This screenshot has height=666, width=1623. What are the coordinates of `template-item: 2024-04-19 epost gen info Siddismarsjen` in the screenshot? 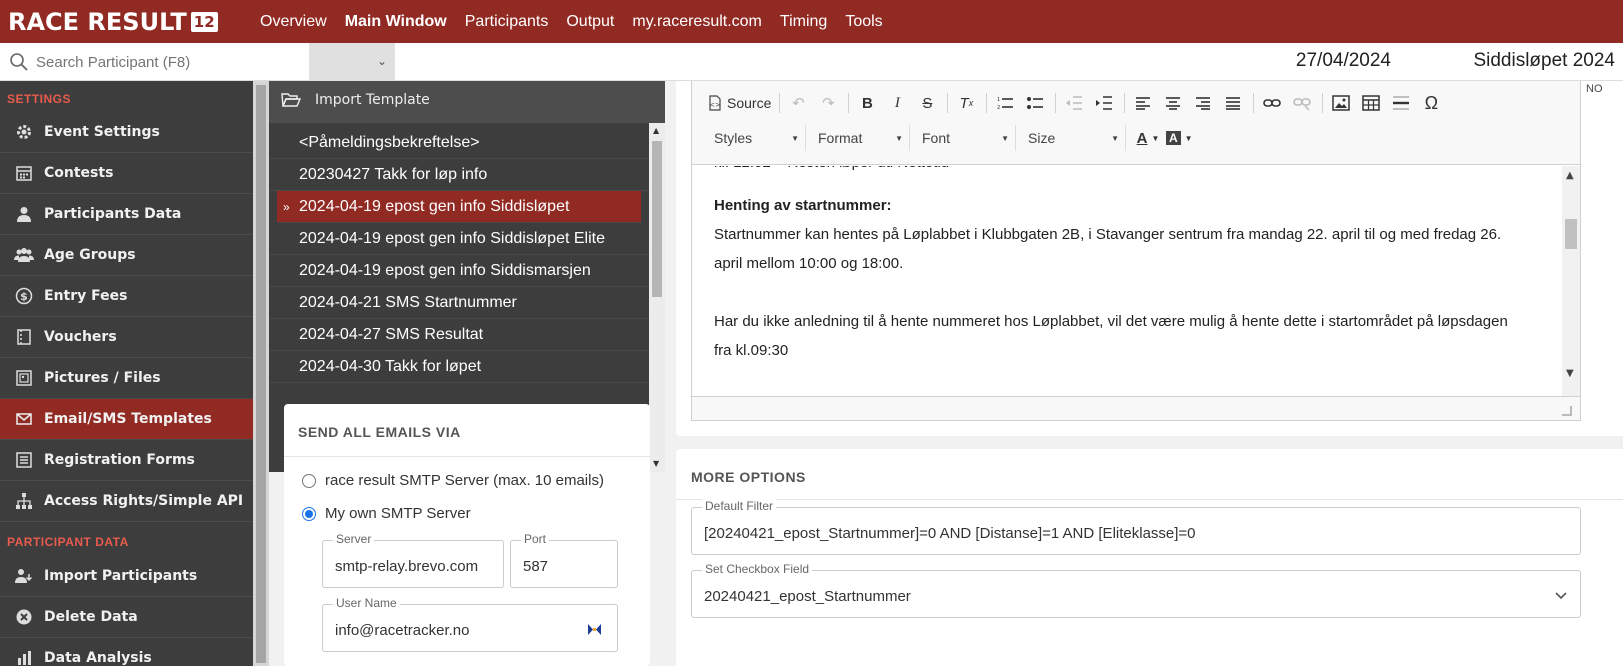 It's located at (459, 271).